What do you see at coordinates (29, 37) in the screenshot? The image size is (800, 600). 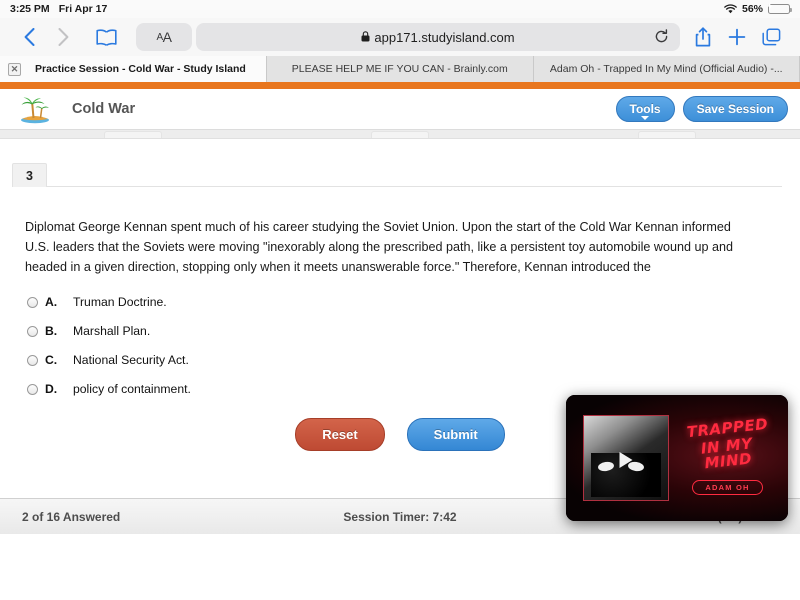 I see `back-button` at bounding box center [29, 37].